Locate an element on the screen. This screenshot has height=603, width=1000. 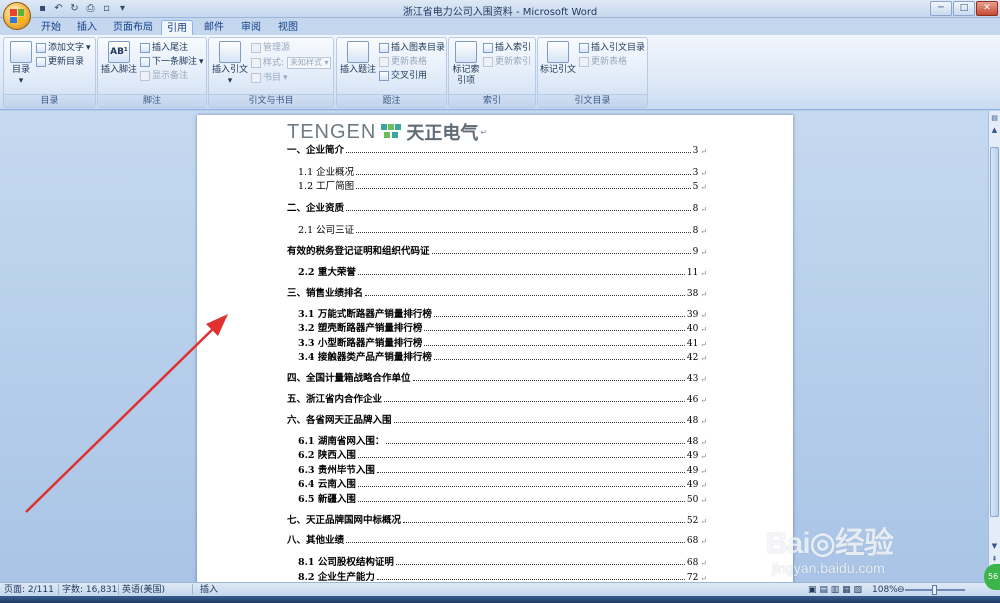
toc-entry-title: 四、全国计量箱战略合作单位 is located at coordinates (349, 378).